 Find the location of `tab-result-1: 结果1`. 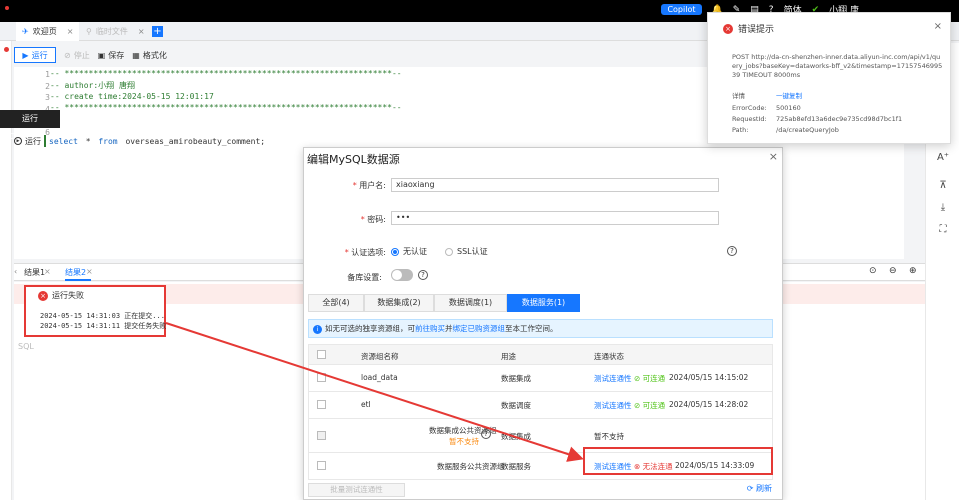

tab-result-1: 结果1 is located at coordinates (34, 272).